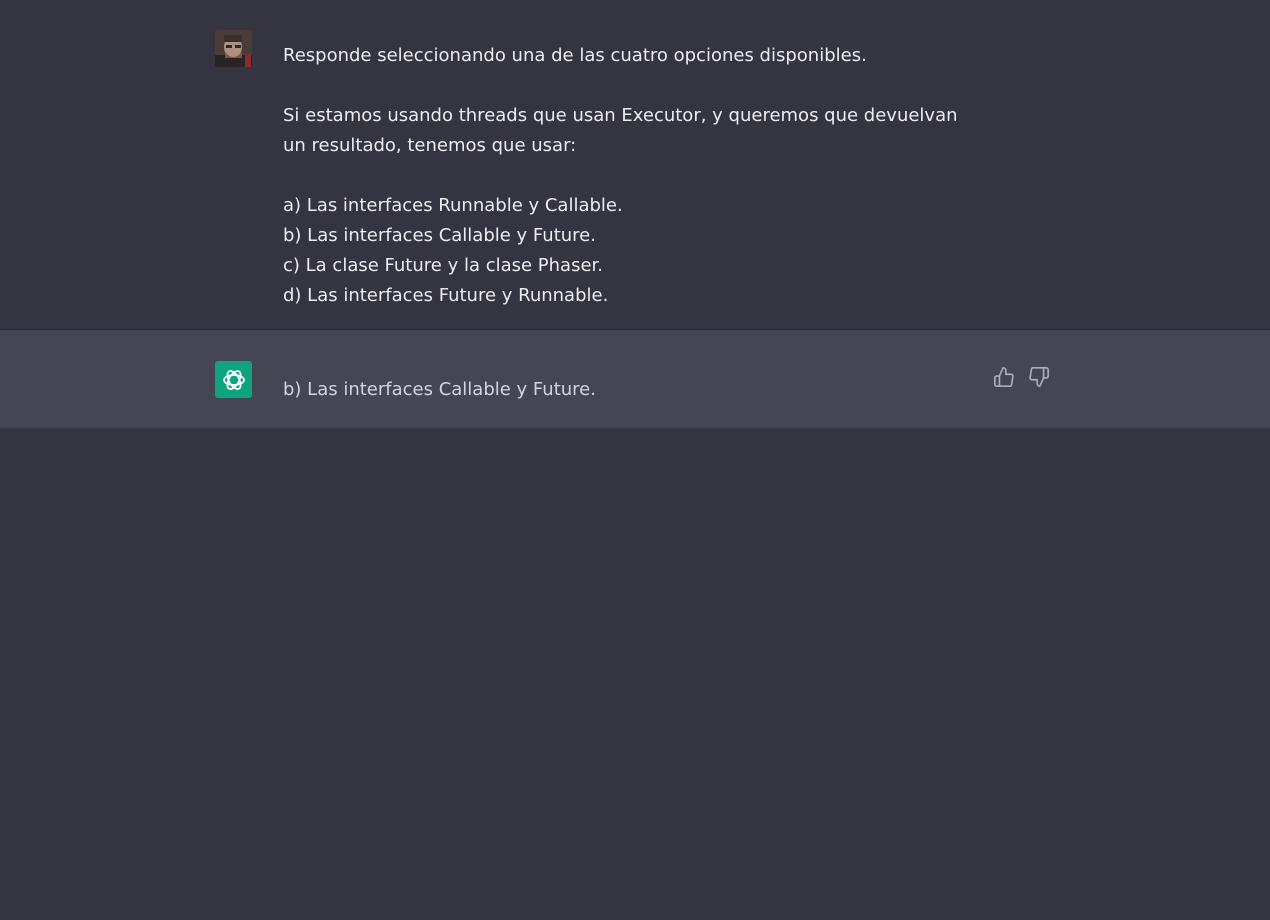 The height and width of the screenshot is (920, 1270). I want to click on option-d: d) Las interfaces Future y Runnable., so click(446, 295).